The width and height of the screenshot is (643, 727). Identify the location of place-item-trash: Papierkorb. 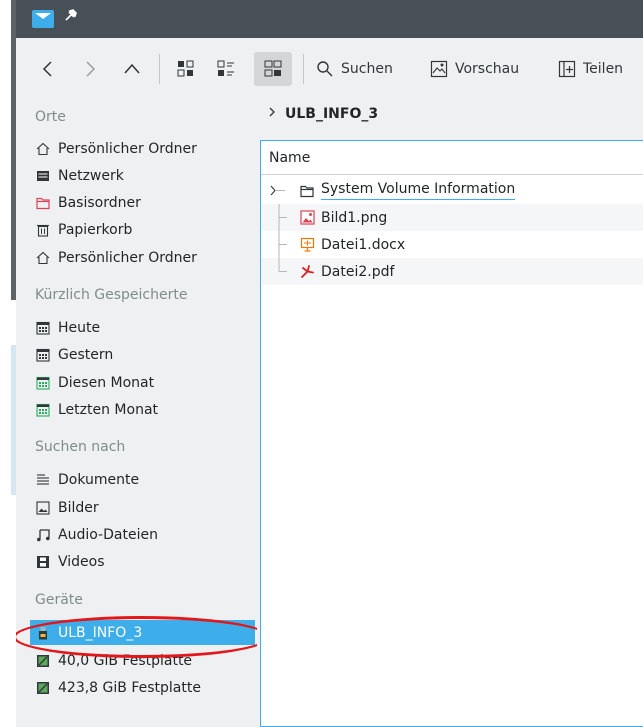
(142, 229).